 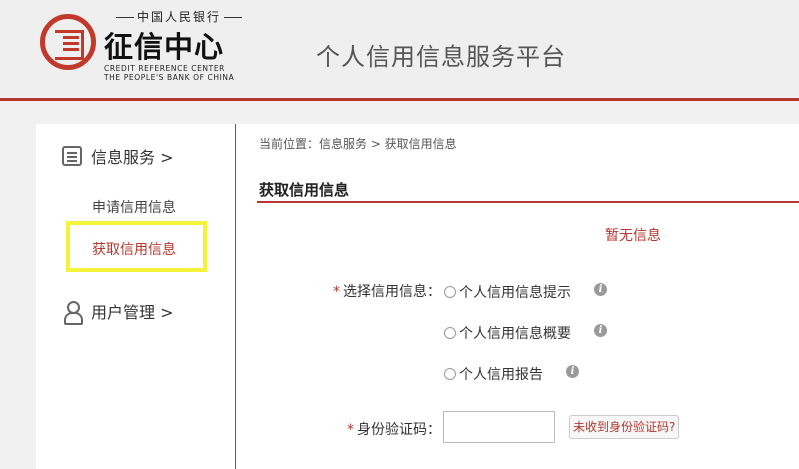 I want to click on verification-code-label: * 身份验证码：, so click(x=394, y=429).